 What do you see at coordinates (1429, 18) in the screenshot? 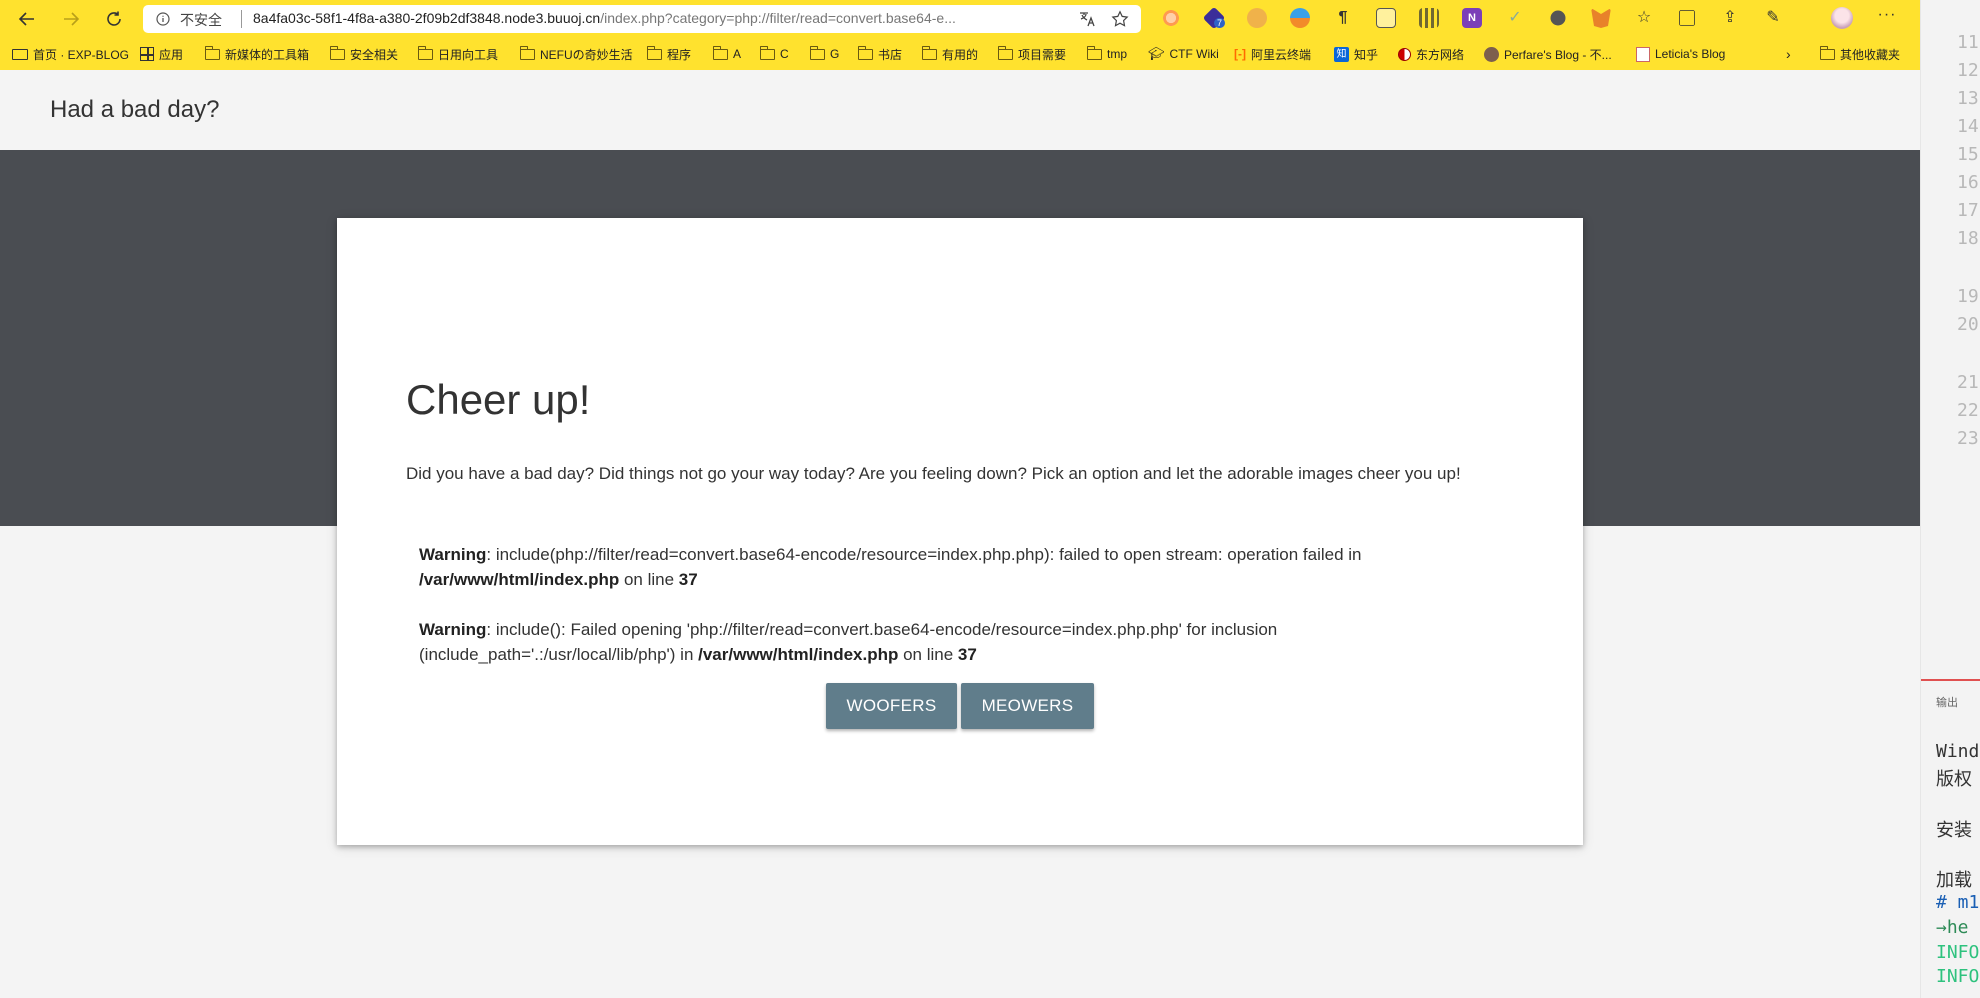
I see `qr-code-icon` at bounding box center [1429, 18].